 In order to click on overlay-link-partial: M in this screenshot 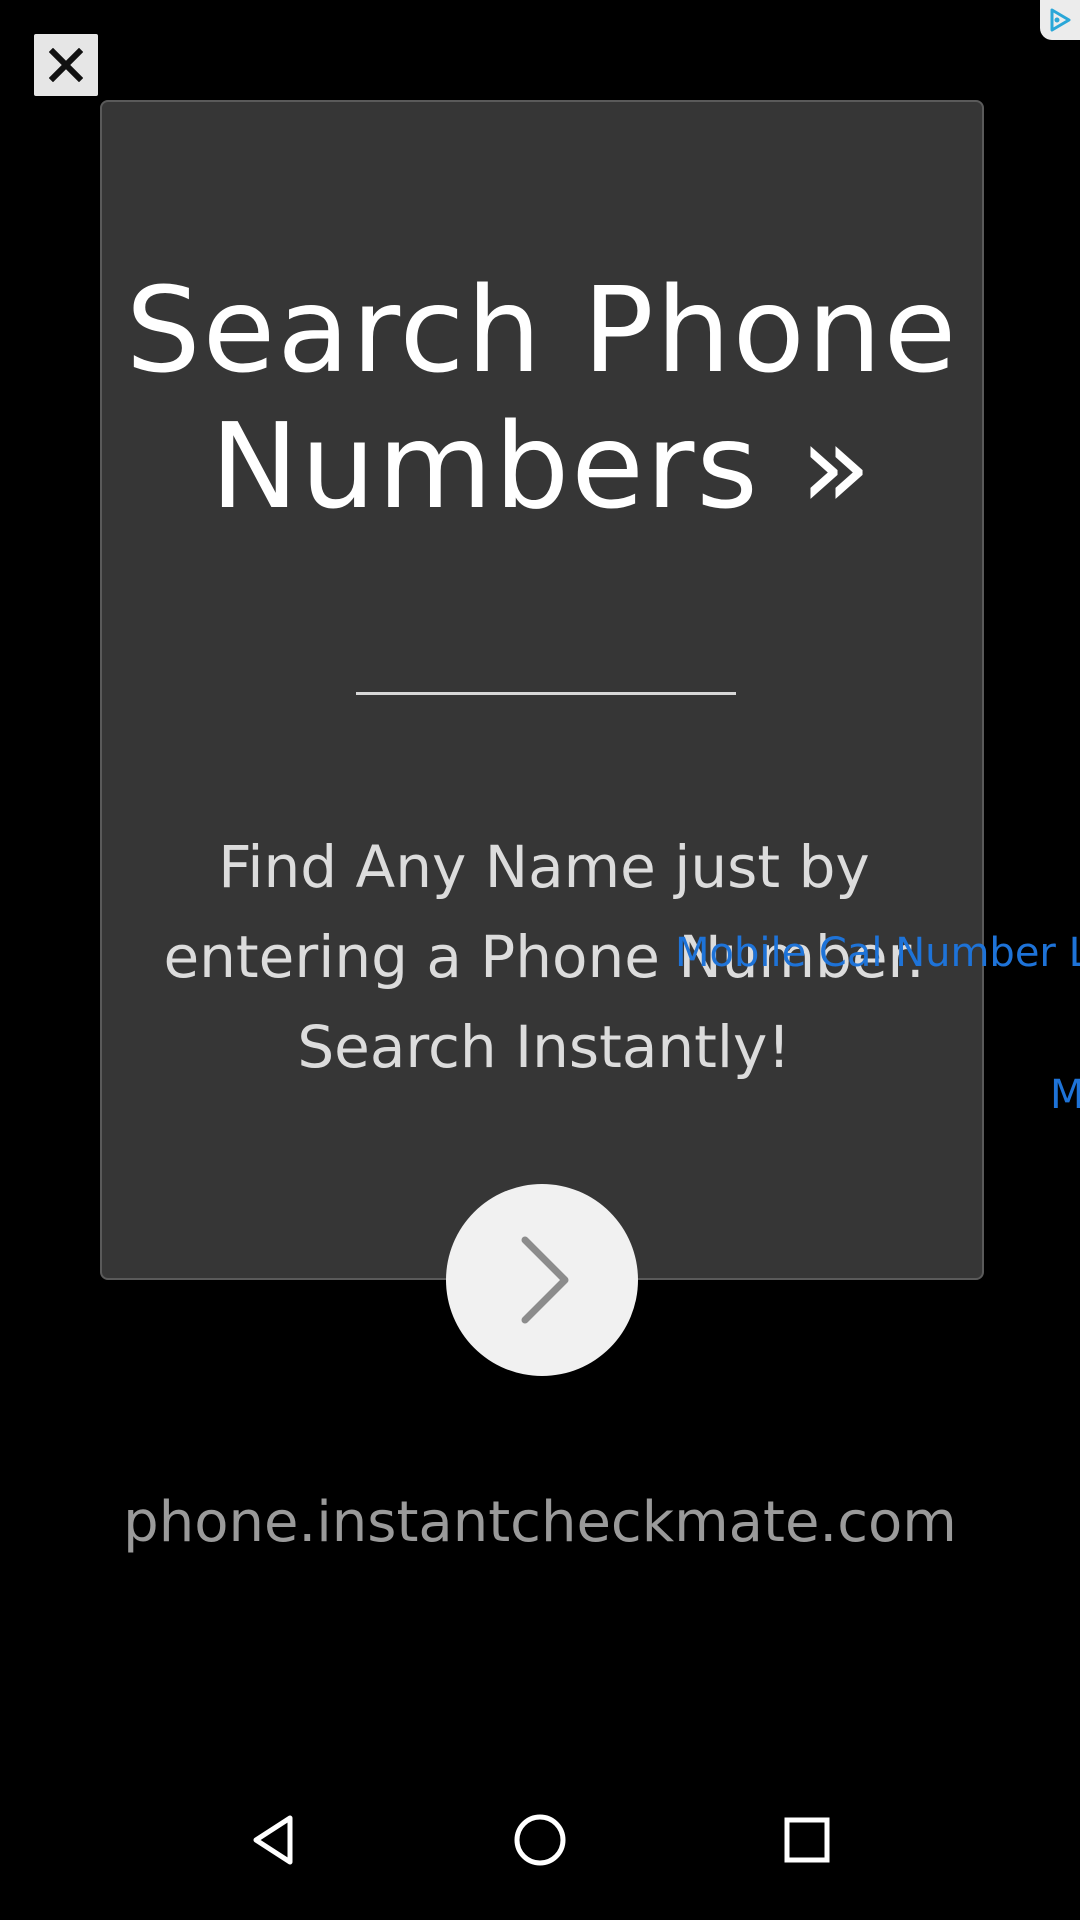, I will do `click(1065, 1095)`.